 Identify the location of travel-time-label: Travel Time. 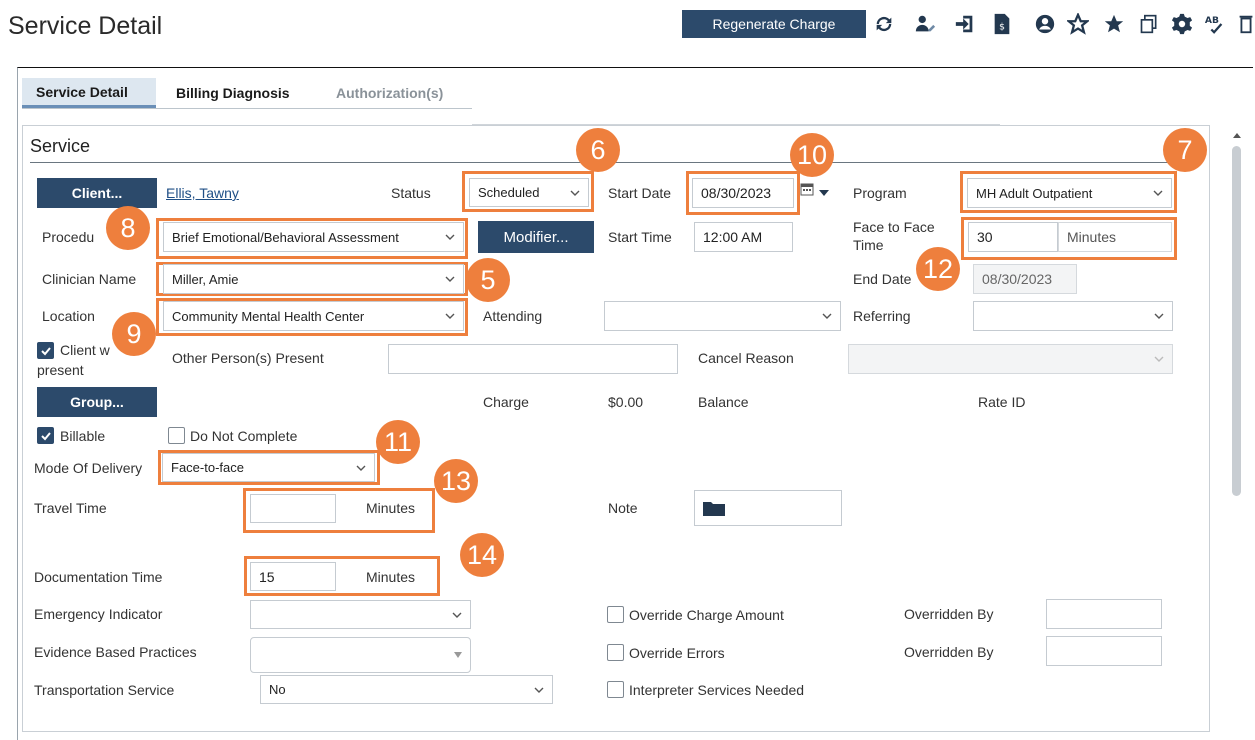
(70, 508).